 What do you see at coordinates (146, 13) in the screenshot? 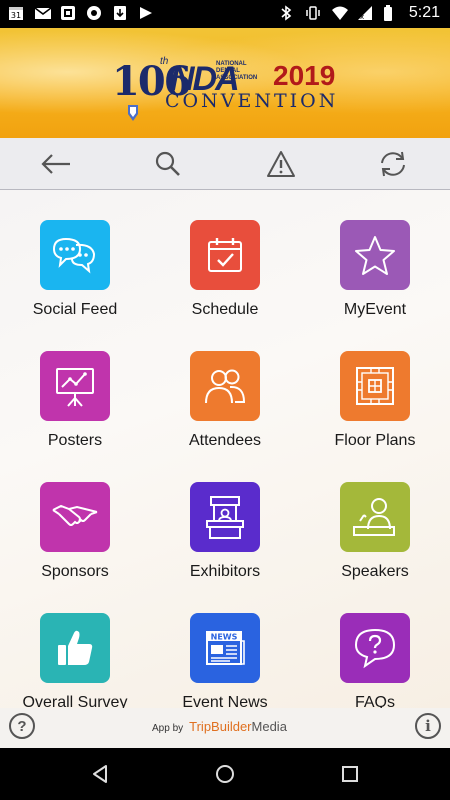
I see `play-store-icon` at bounding box center [146, 13].